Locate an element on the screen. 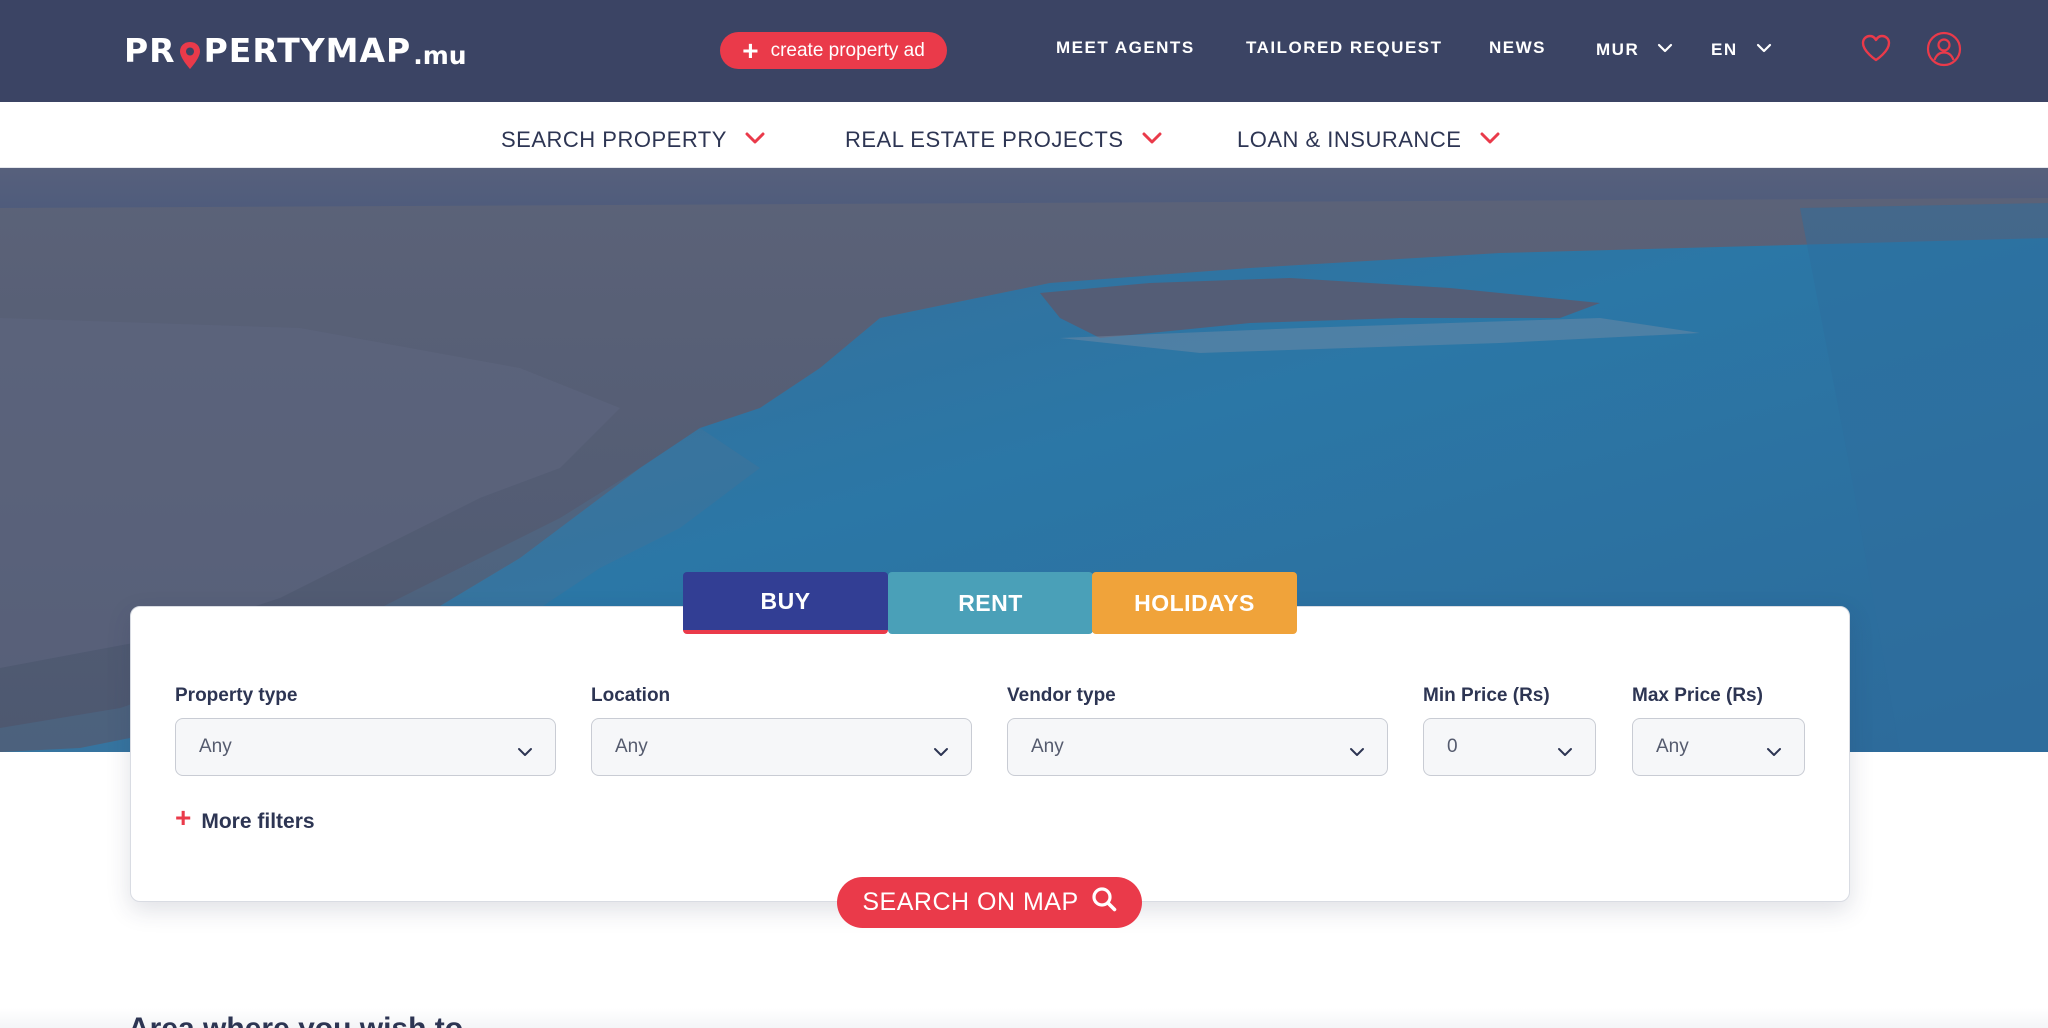 This screenshot has height=1028, width=2048. user-icon is located at coordinates (1944, 49).